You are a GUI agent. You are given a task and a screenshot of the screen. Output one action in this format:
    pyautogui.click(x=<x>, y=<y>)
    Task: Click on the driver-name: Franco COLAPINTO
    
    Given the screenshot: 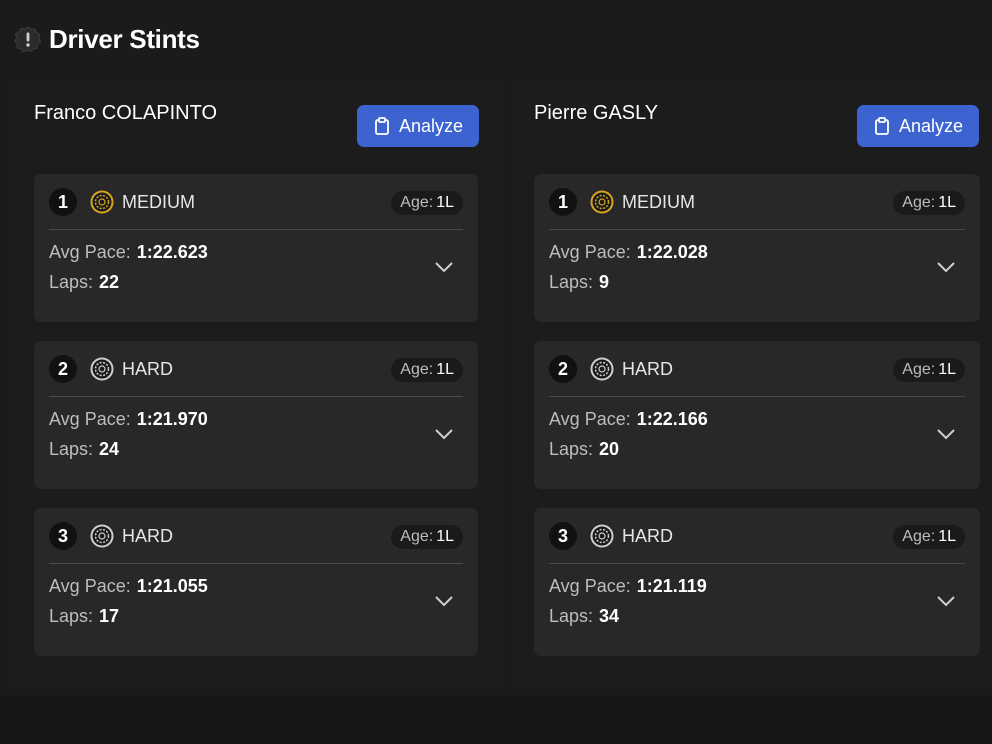 What is the action you would take?
    pyautogui.click(x=126, y=113)
    